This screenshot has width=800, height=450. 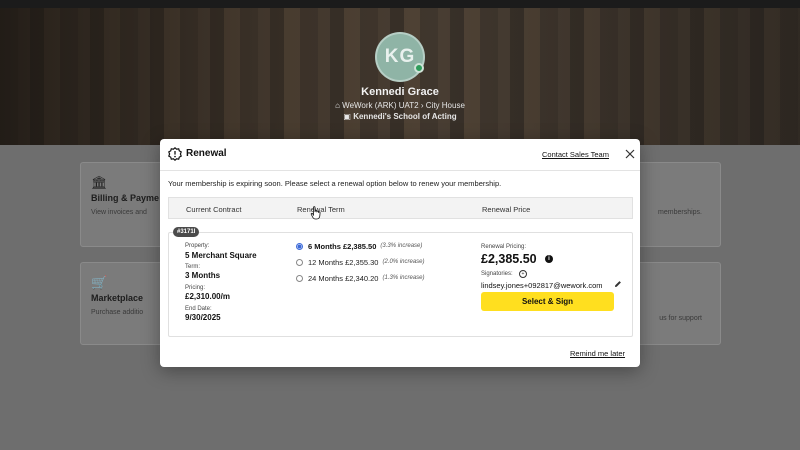 I want to click on column-renewal-price: Renewal Price, so click(x=506, y=209).